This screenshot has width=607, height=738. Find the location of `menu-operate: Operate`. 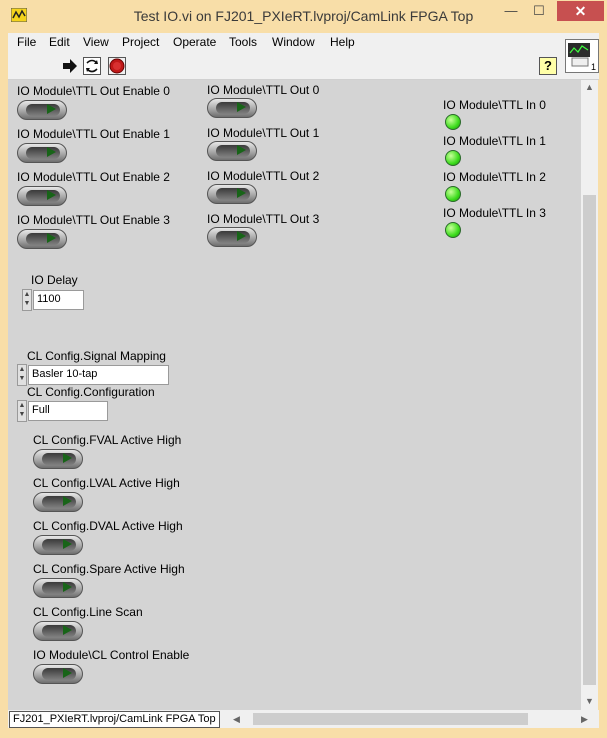

menu-operate: Operate is located at coordinates (194, 42).